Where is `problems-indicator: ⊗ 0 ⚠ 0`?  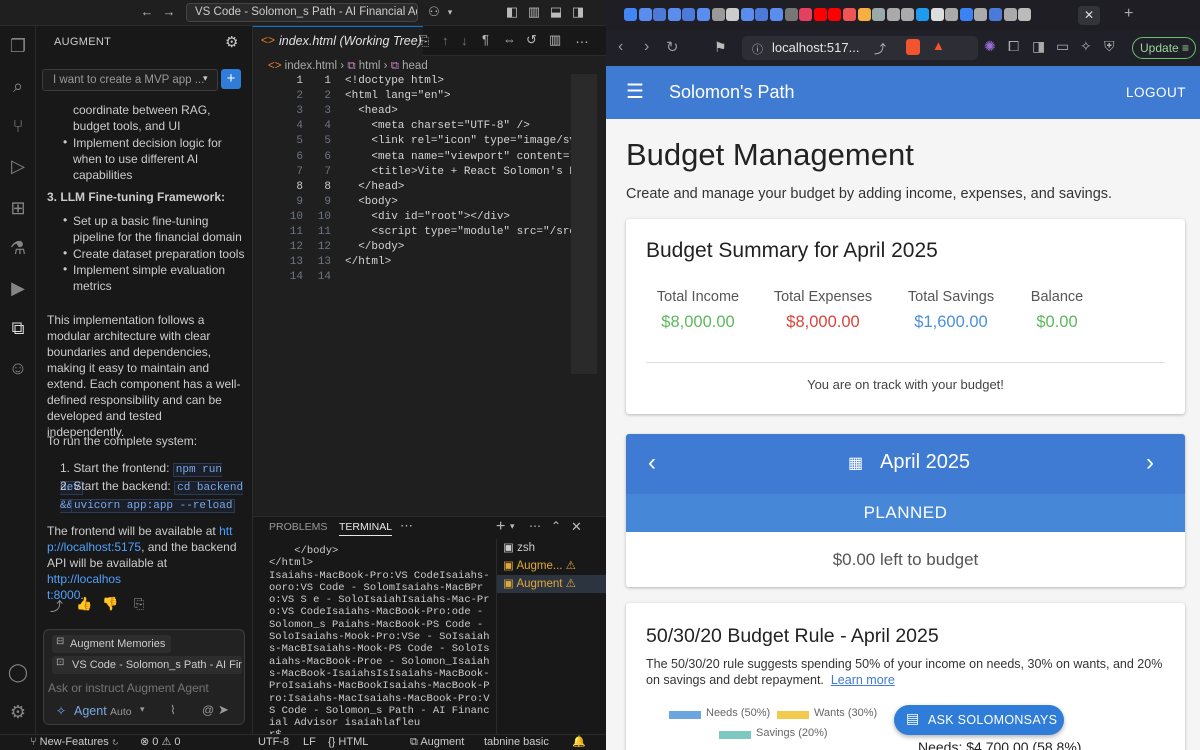
problems-indicator: ⊗ 0 ⚠ 0 is located at coordinates (160, 742).